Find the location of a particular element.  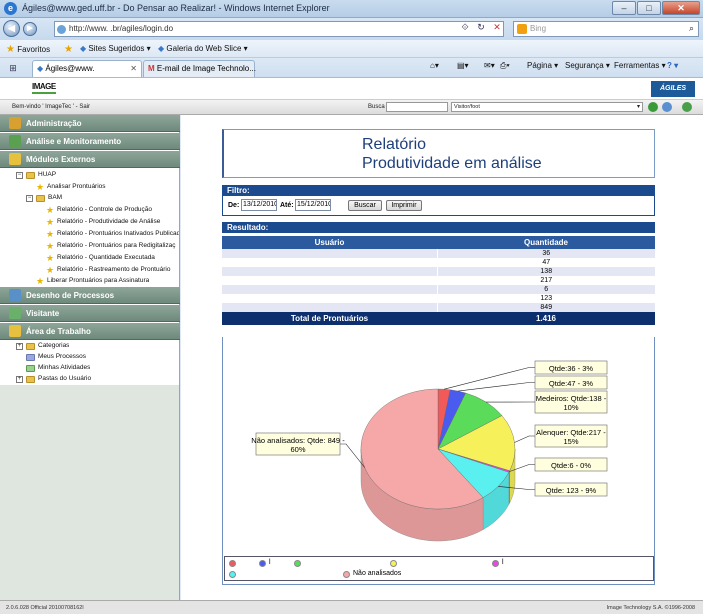

maximize-button: □ is located at coordinates (649, 8).